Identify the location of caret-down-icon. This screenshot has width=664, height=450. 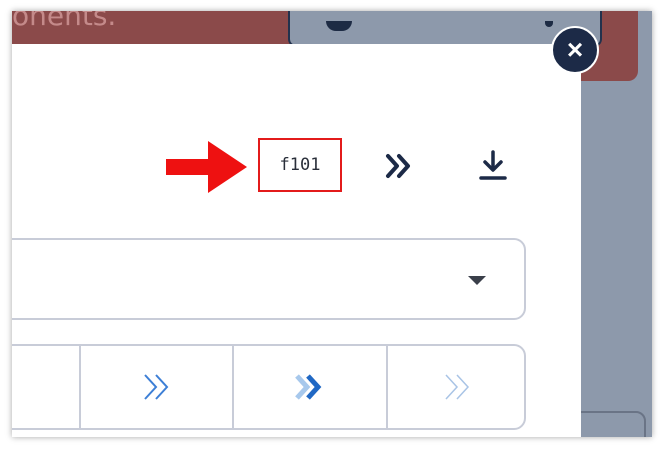
(477, 280).